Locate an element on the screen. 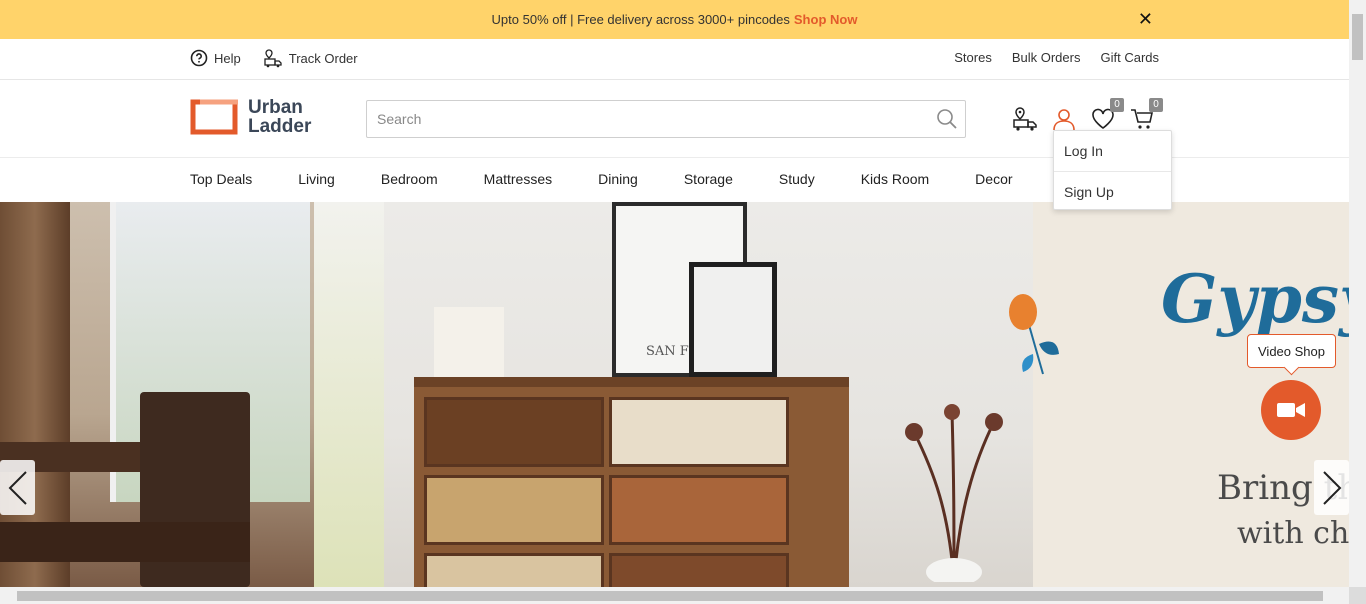 This screenshot has height=604, width=1366. carousel-prev-button is located at coordinates (17, 487).